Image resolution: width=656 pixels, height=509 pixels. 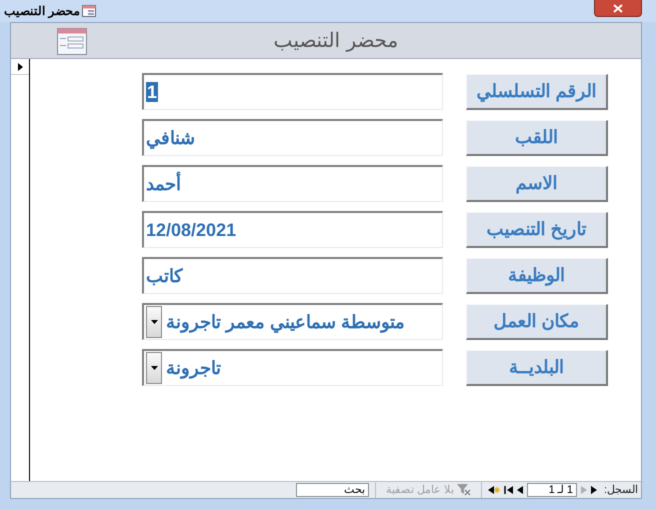 What do you see at coordinates (42, 11) in the screenshot?
I see `window-title: محضر التنصيب` at bounding box center [42, 11].